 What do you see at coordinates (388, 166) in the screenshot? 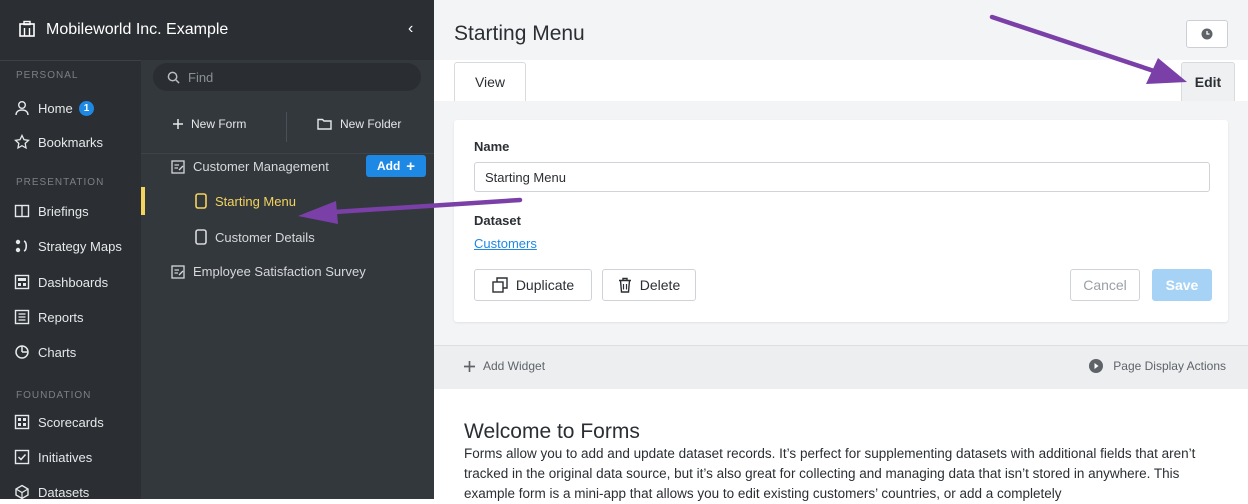
I see `add-label: Add` at bounding box center [388, 166].